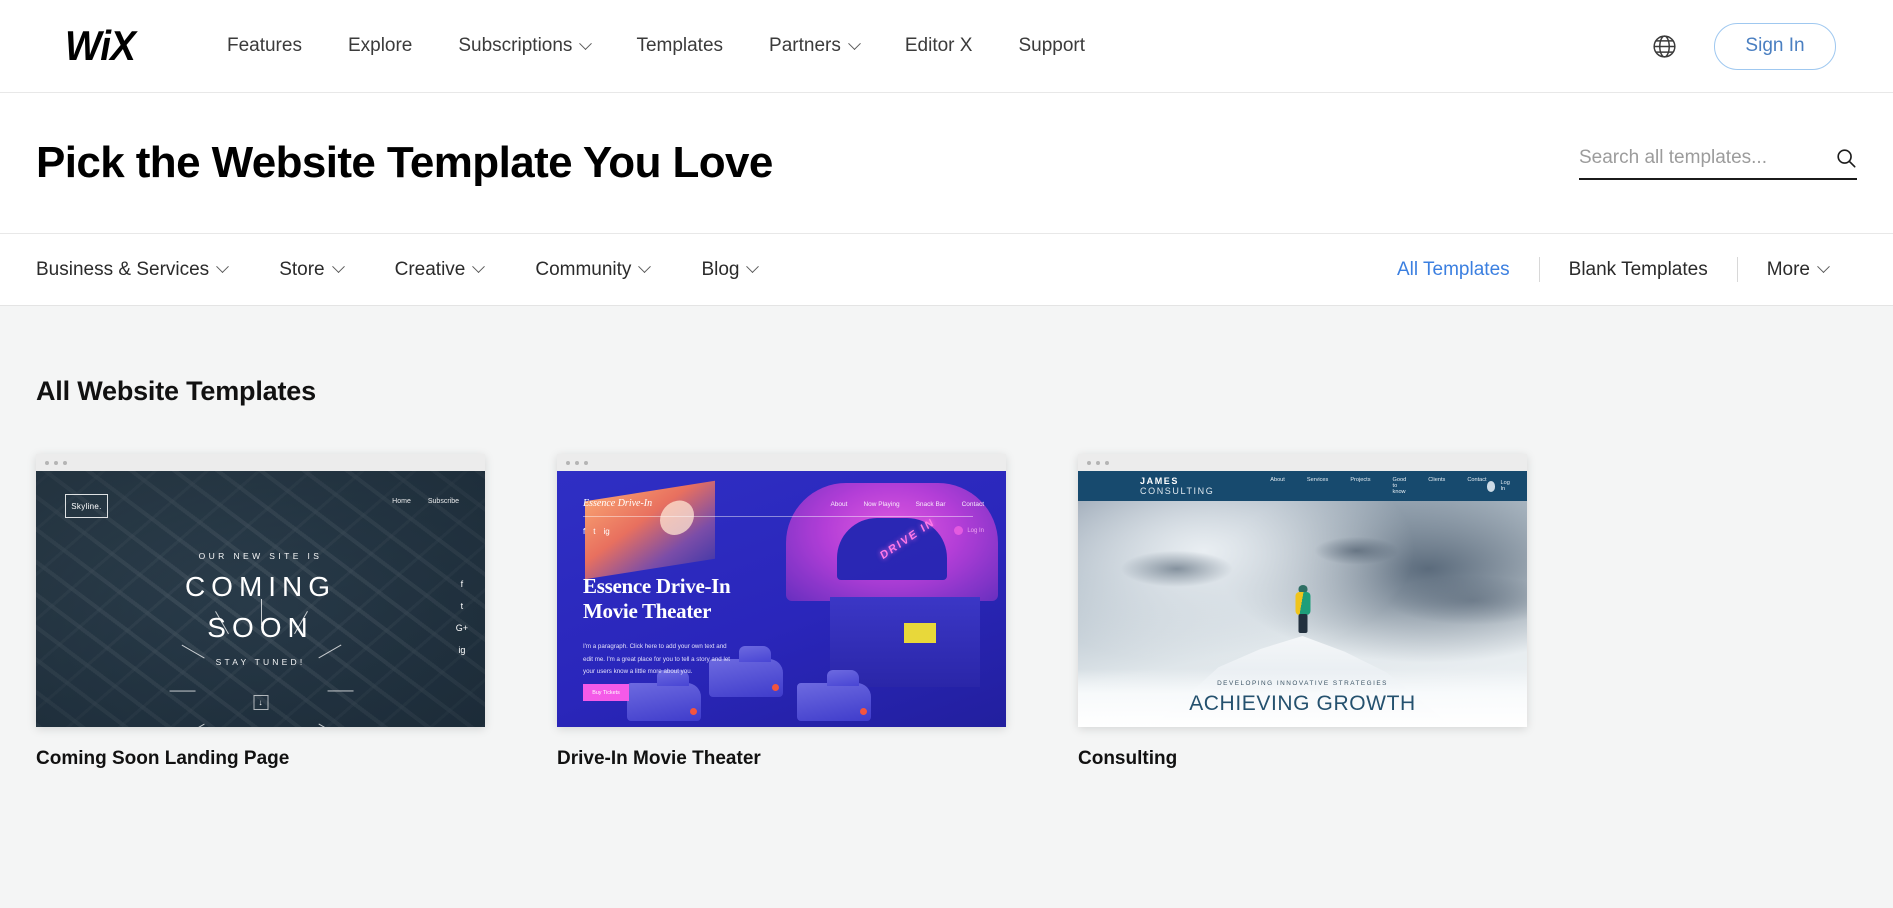  I want to click on template-headline-line2: Movie Theater, so click(647, 610).